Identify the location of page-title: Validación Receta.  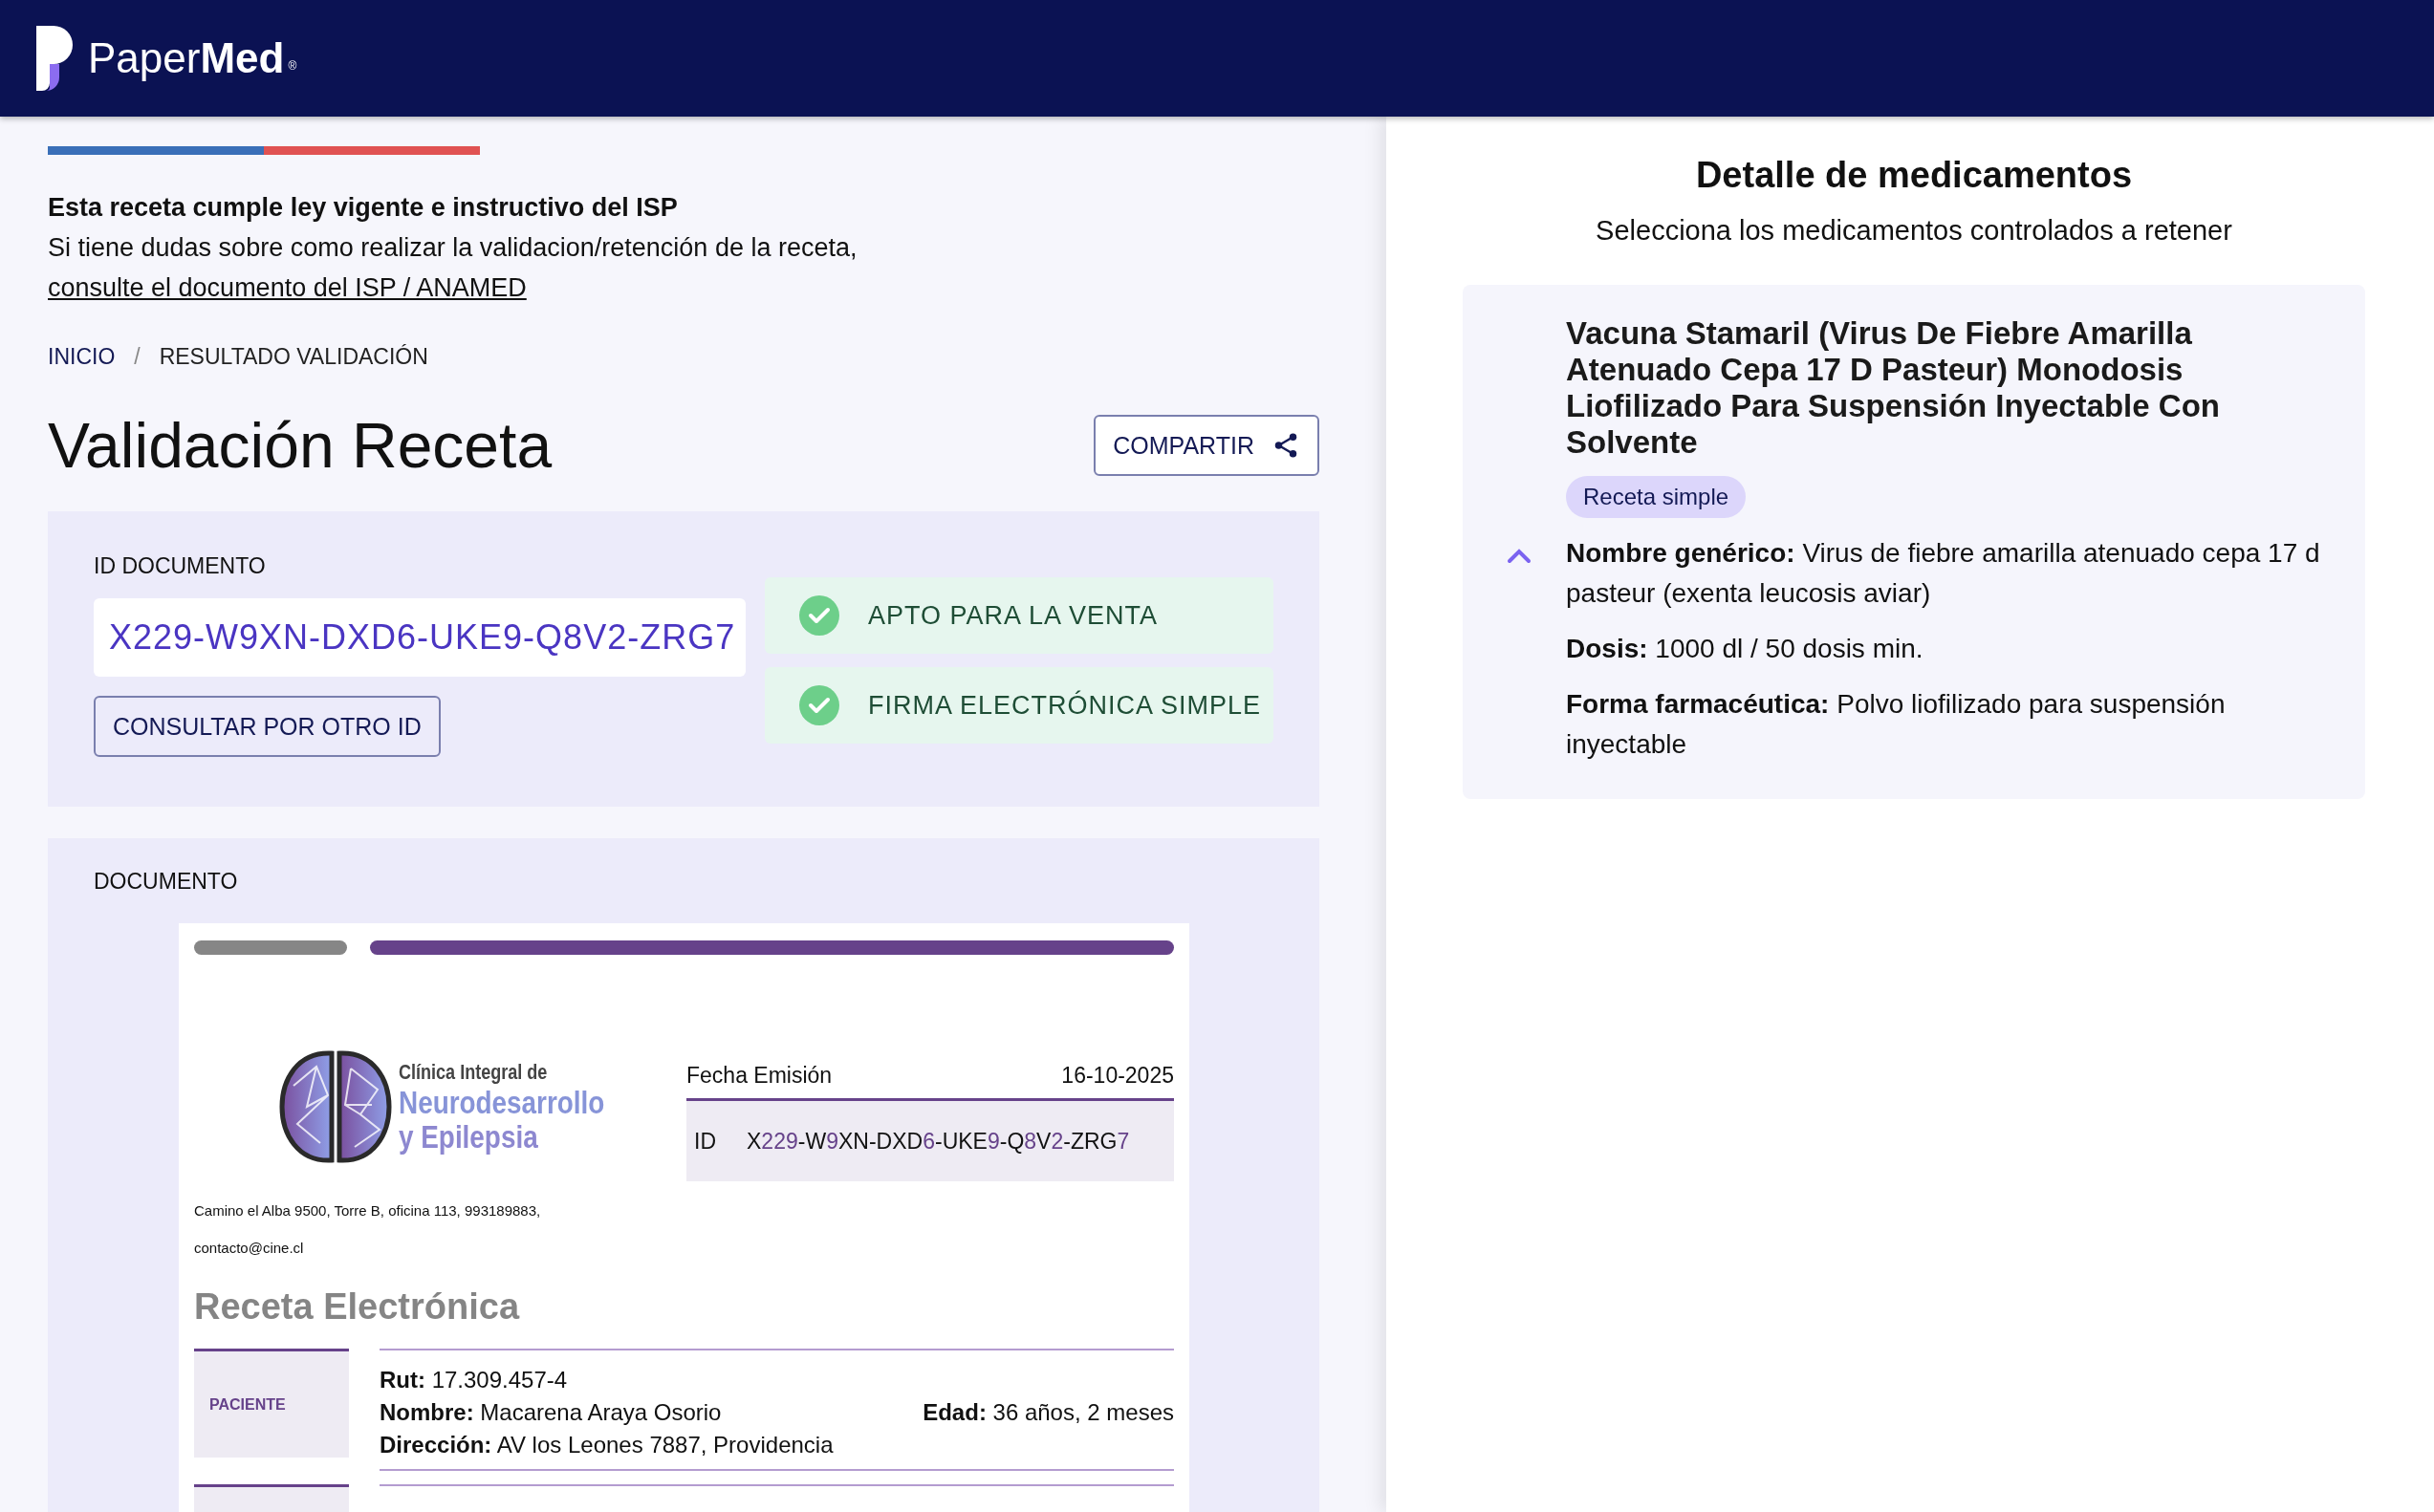
(300, 445).